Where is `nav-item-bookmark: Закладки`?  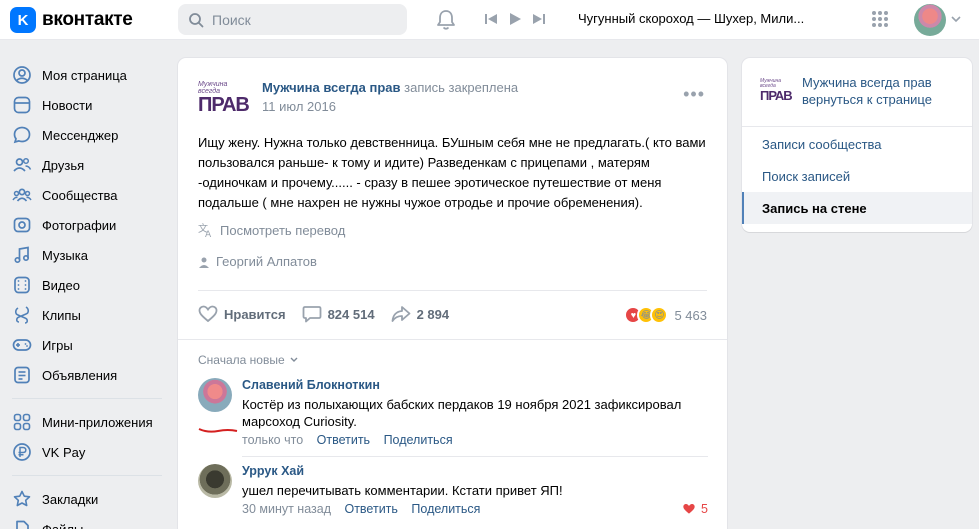
nav-item-bookmark: Закладки is located at coordinates (92, 499).